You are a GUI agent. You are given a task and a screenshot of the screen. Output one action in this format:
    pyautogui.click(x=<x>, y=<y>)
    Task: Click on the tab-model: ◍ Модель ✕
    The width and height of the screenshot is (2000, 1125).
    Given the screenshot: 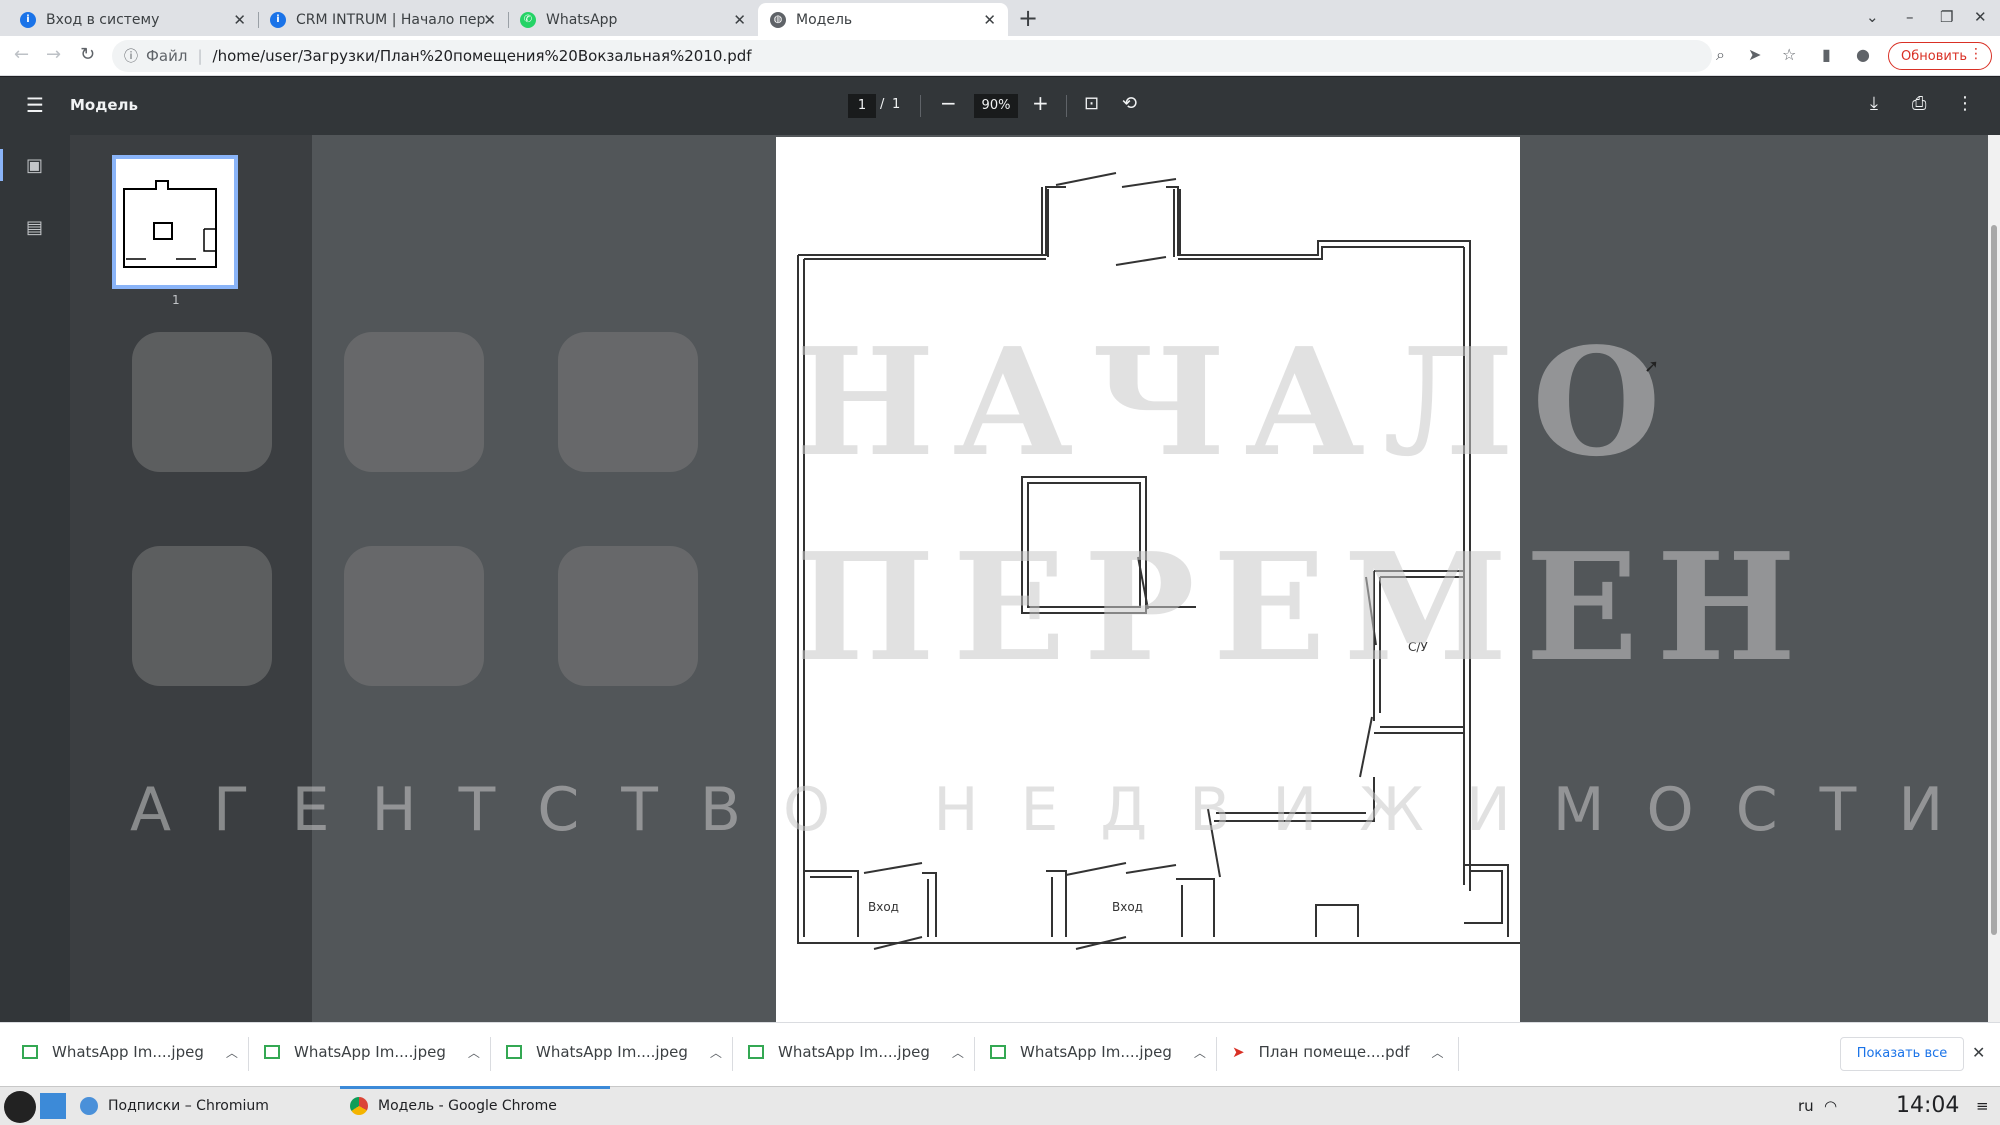 What is the action you would take?
    pyautogui.click(x=883, y=19)
    